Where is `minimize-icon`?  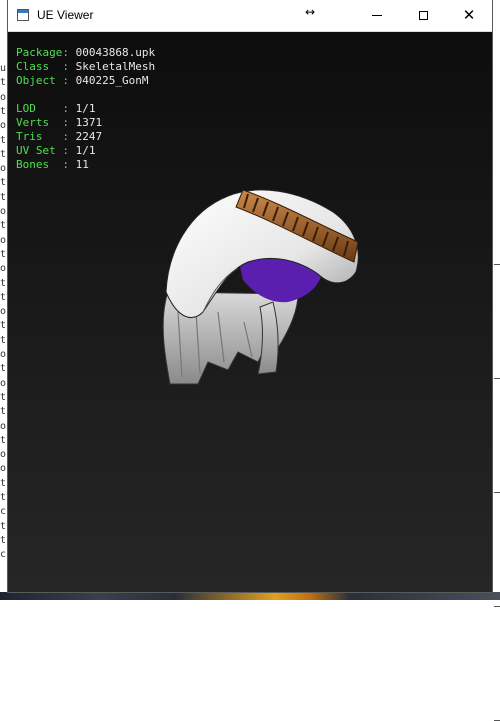
minimize-icon is located at coordinates (377, 15).